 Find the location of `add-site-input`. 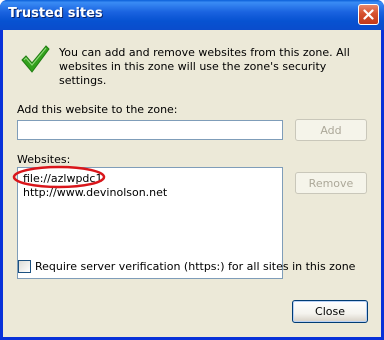

add-site-input is located at coordinates (150, 130).